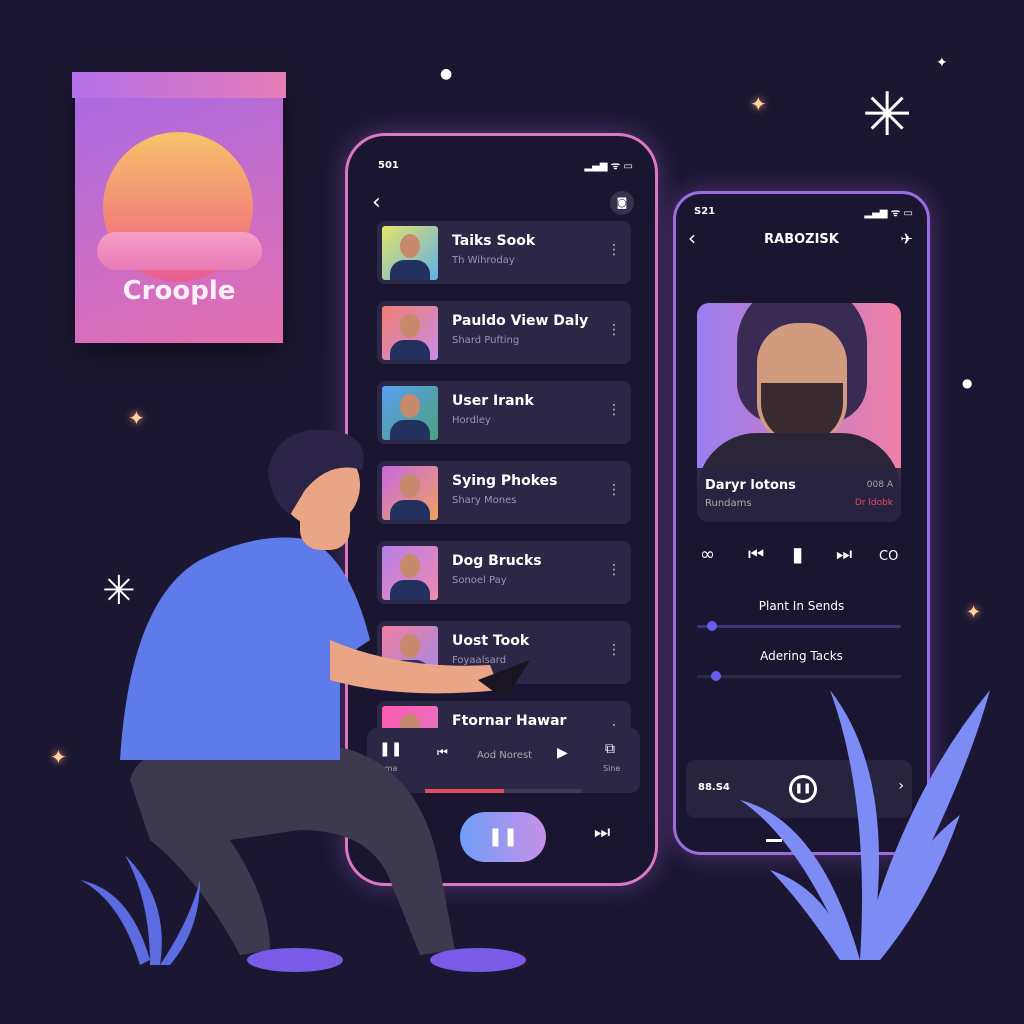 The width and height of the screenshot is (1024, 1024). I want to click on plant-right, so click(865, 825).